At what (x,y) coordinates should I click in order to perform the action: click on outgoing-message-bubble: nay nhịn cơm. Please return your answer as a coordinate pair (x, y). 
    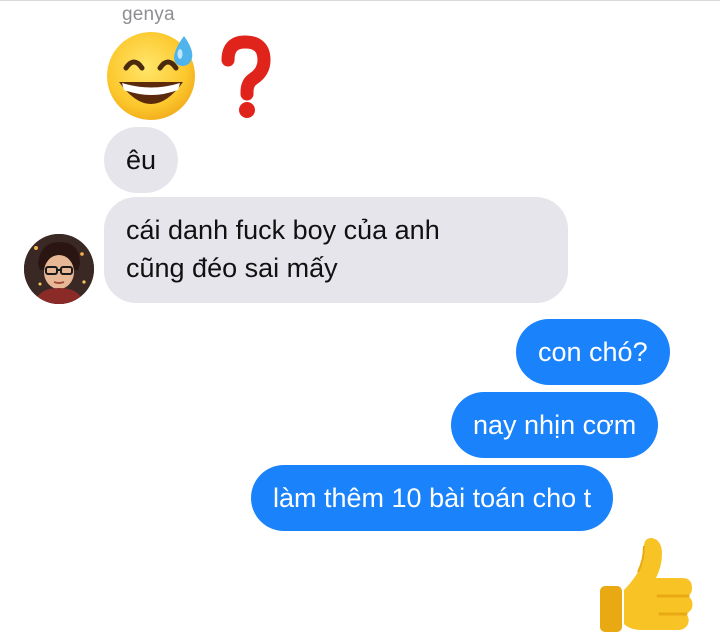
    Looking at the image, I should click on (555, 425).